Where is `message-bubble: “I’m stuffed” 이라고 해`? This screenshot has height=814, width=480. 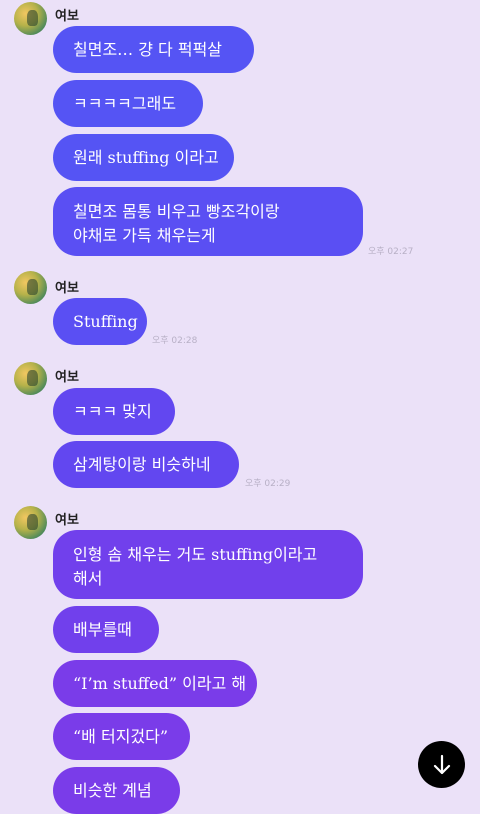 message-bubble: “I’m stuffed” 이라고 해 is located at coordinates (155, 683).